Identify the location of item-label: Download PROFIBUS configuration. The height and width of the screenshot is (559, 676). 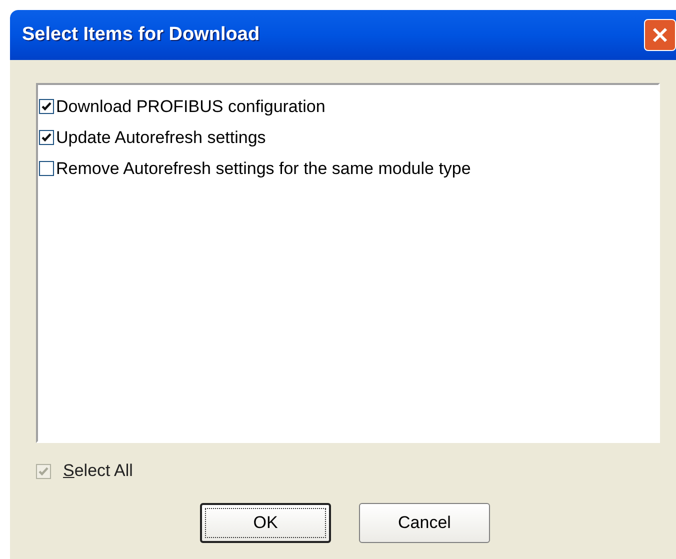
(191, 107).